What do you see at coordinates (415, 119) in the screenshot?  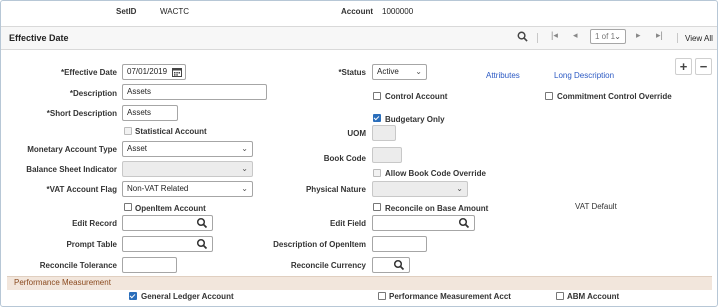 I see `budgetary-only-label: Budgetary Only` at bounding box center [415, 119].